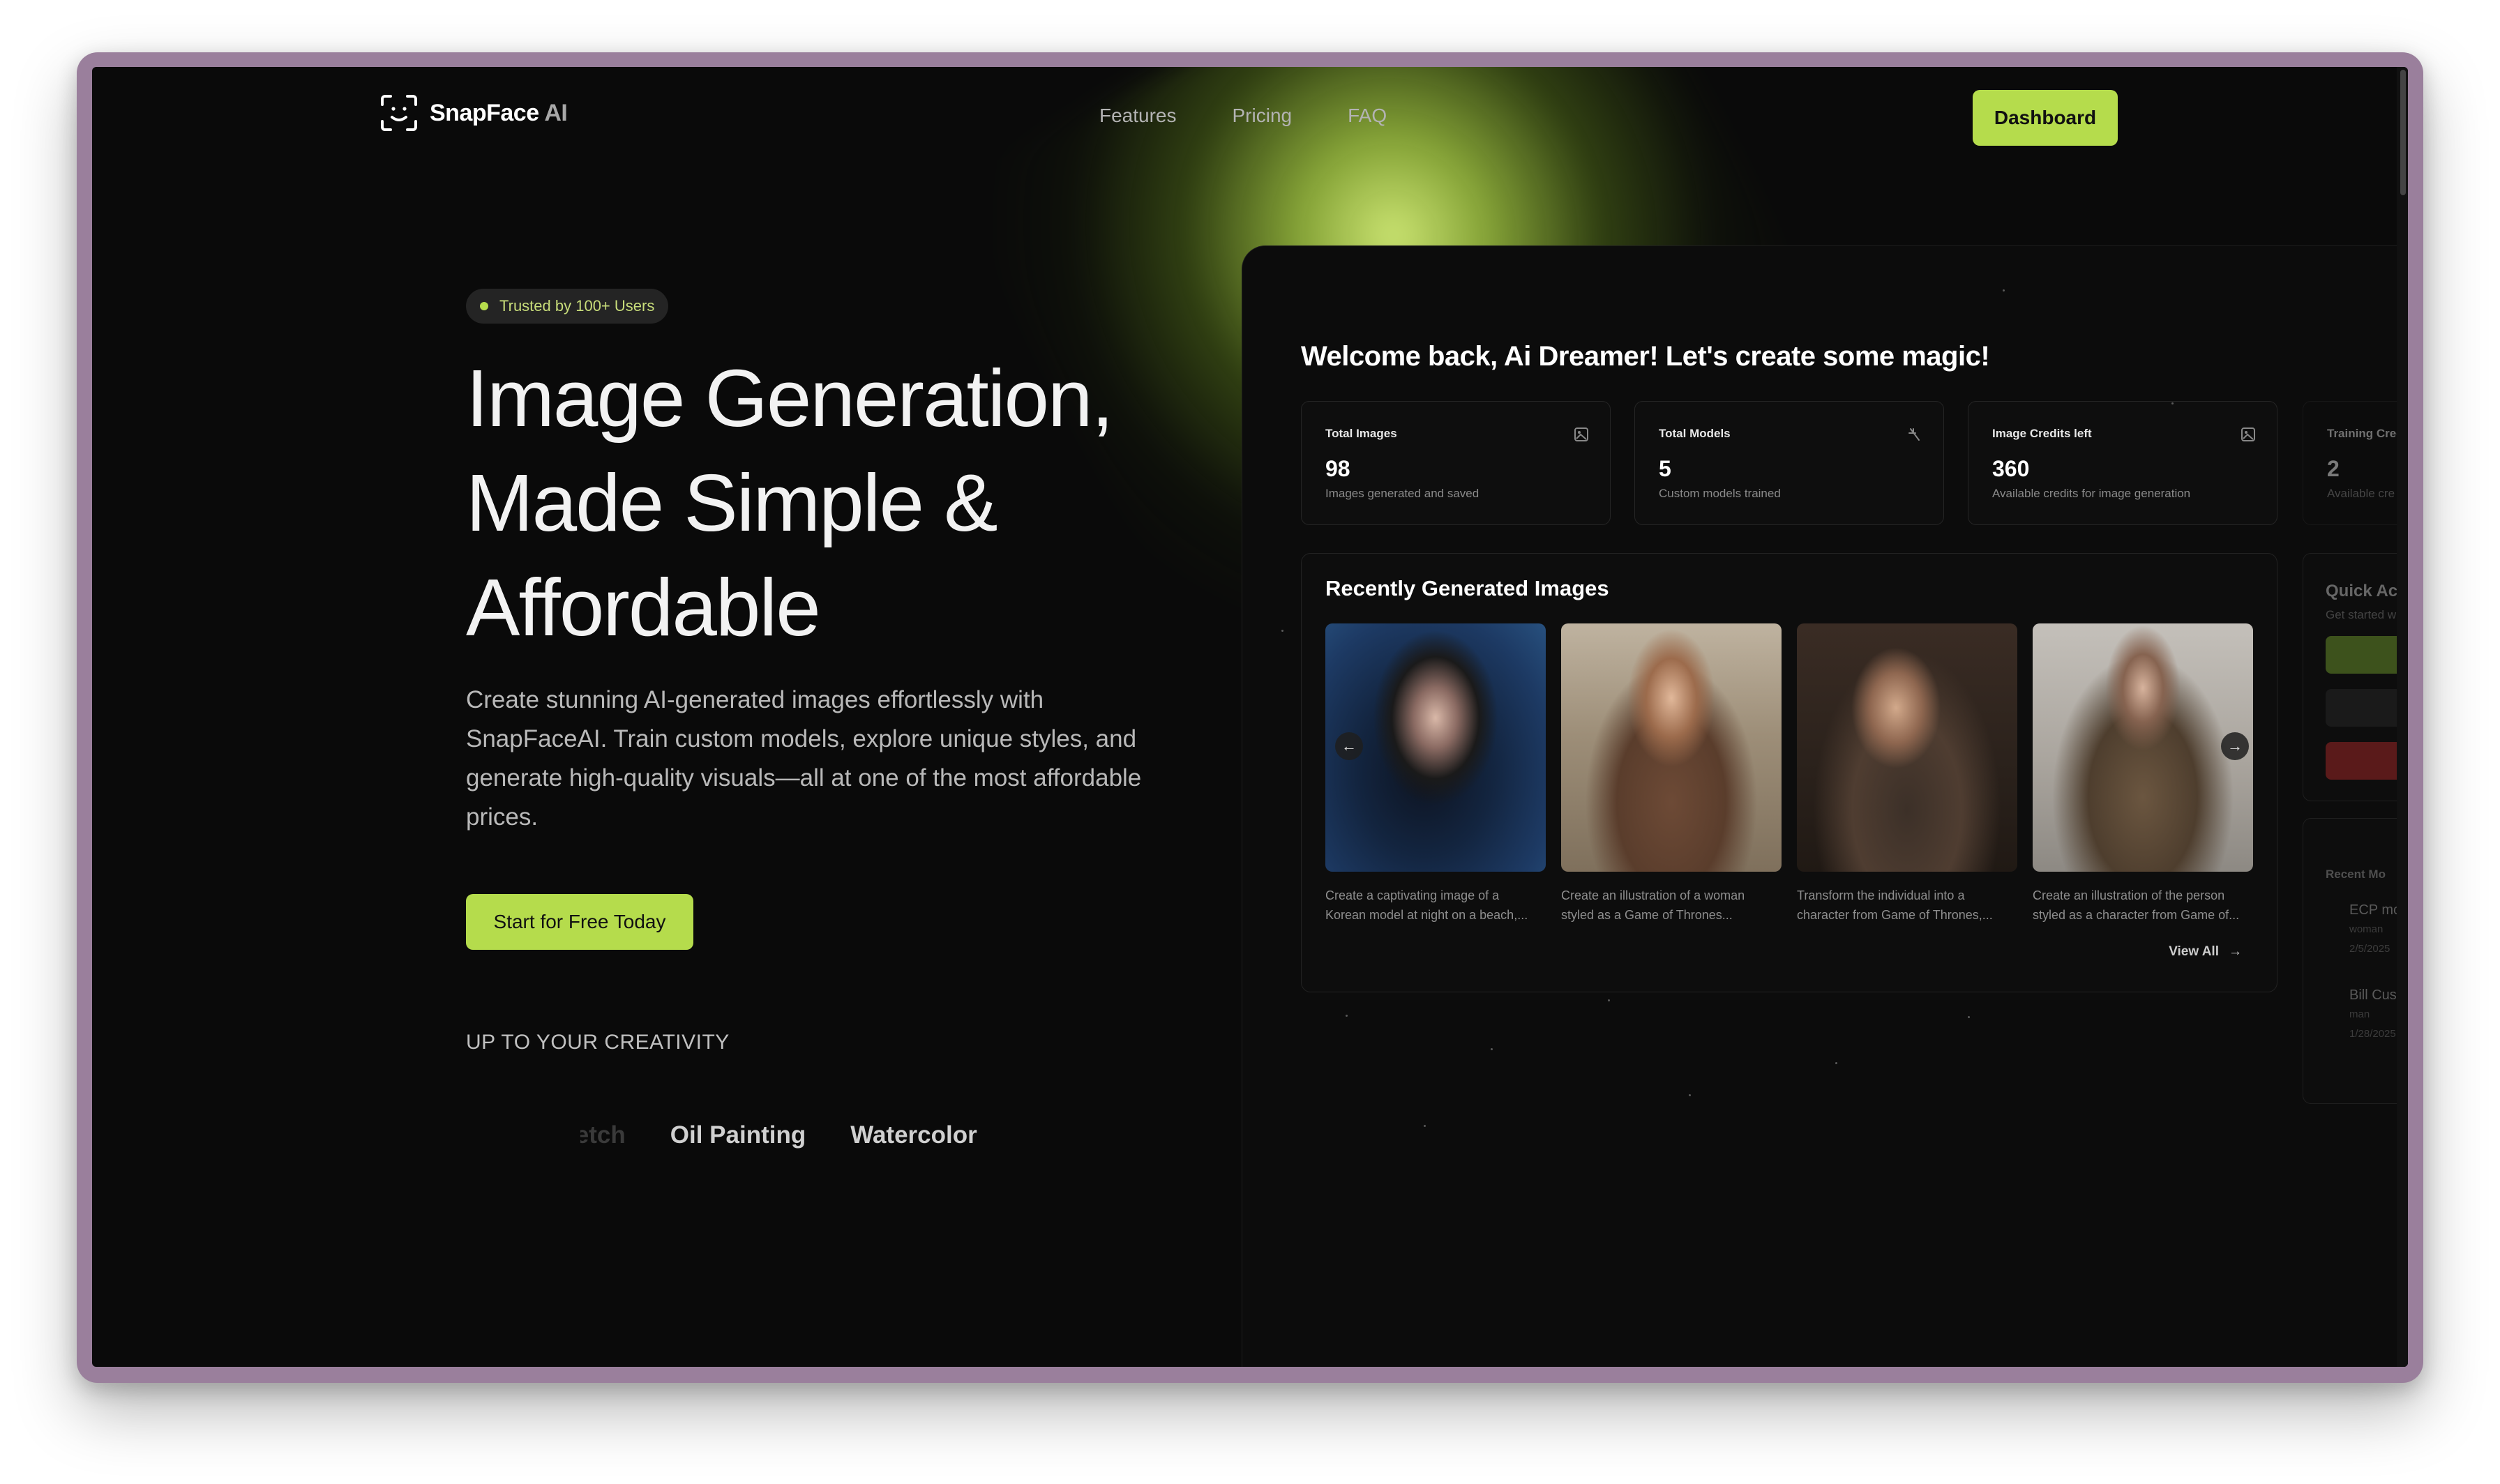 The image size is (2500, 1484). Describe the element at coordinates (2194, 951) in the screenshot. I see `view-all-label: View All` at that location.